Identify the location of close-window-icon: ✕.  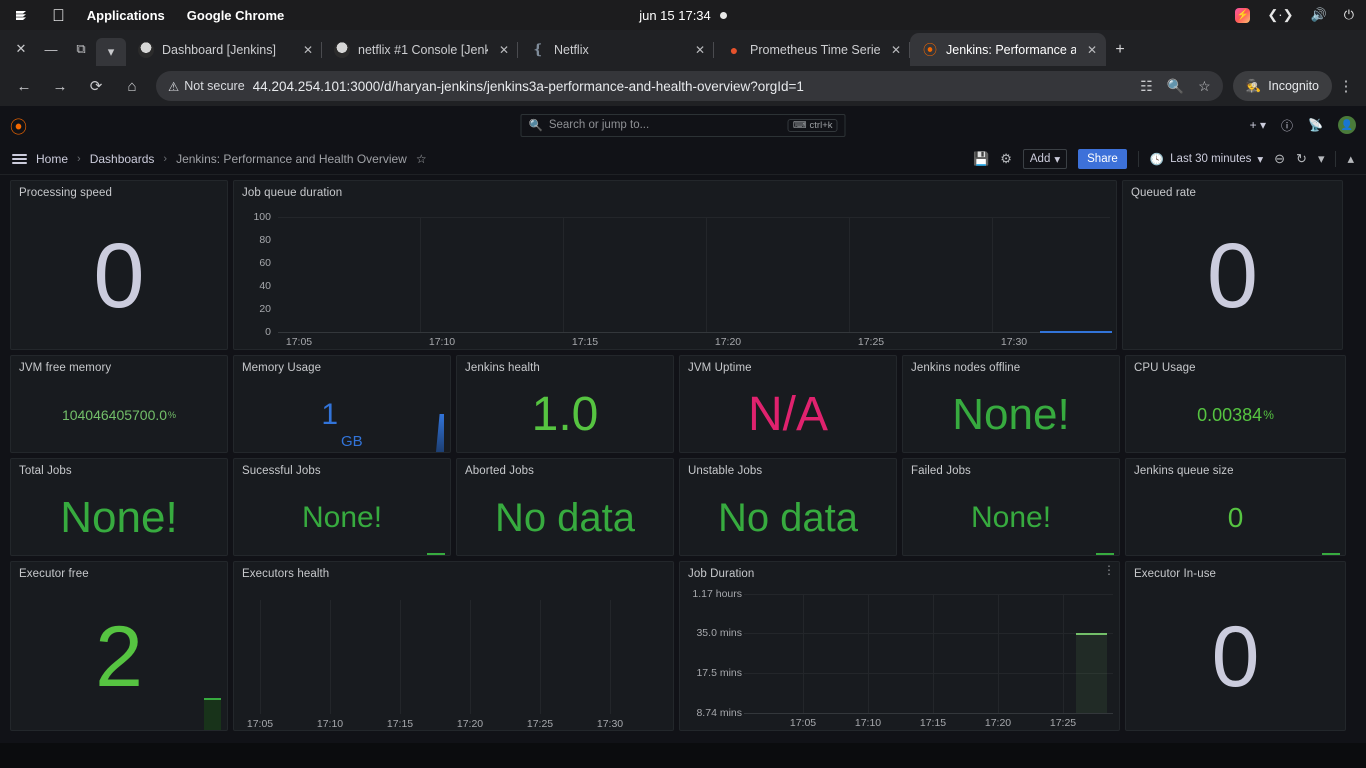
(21, 49).